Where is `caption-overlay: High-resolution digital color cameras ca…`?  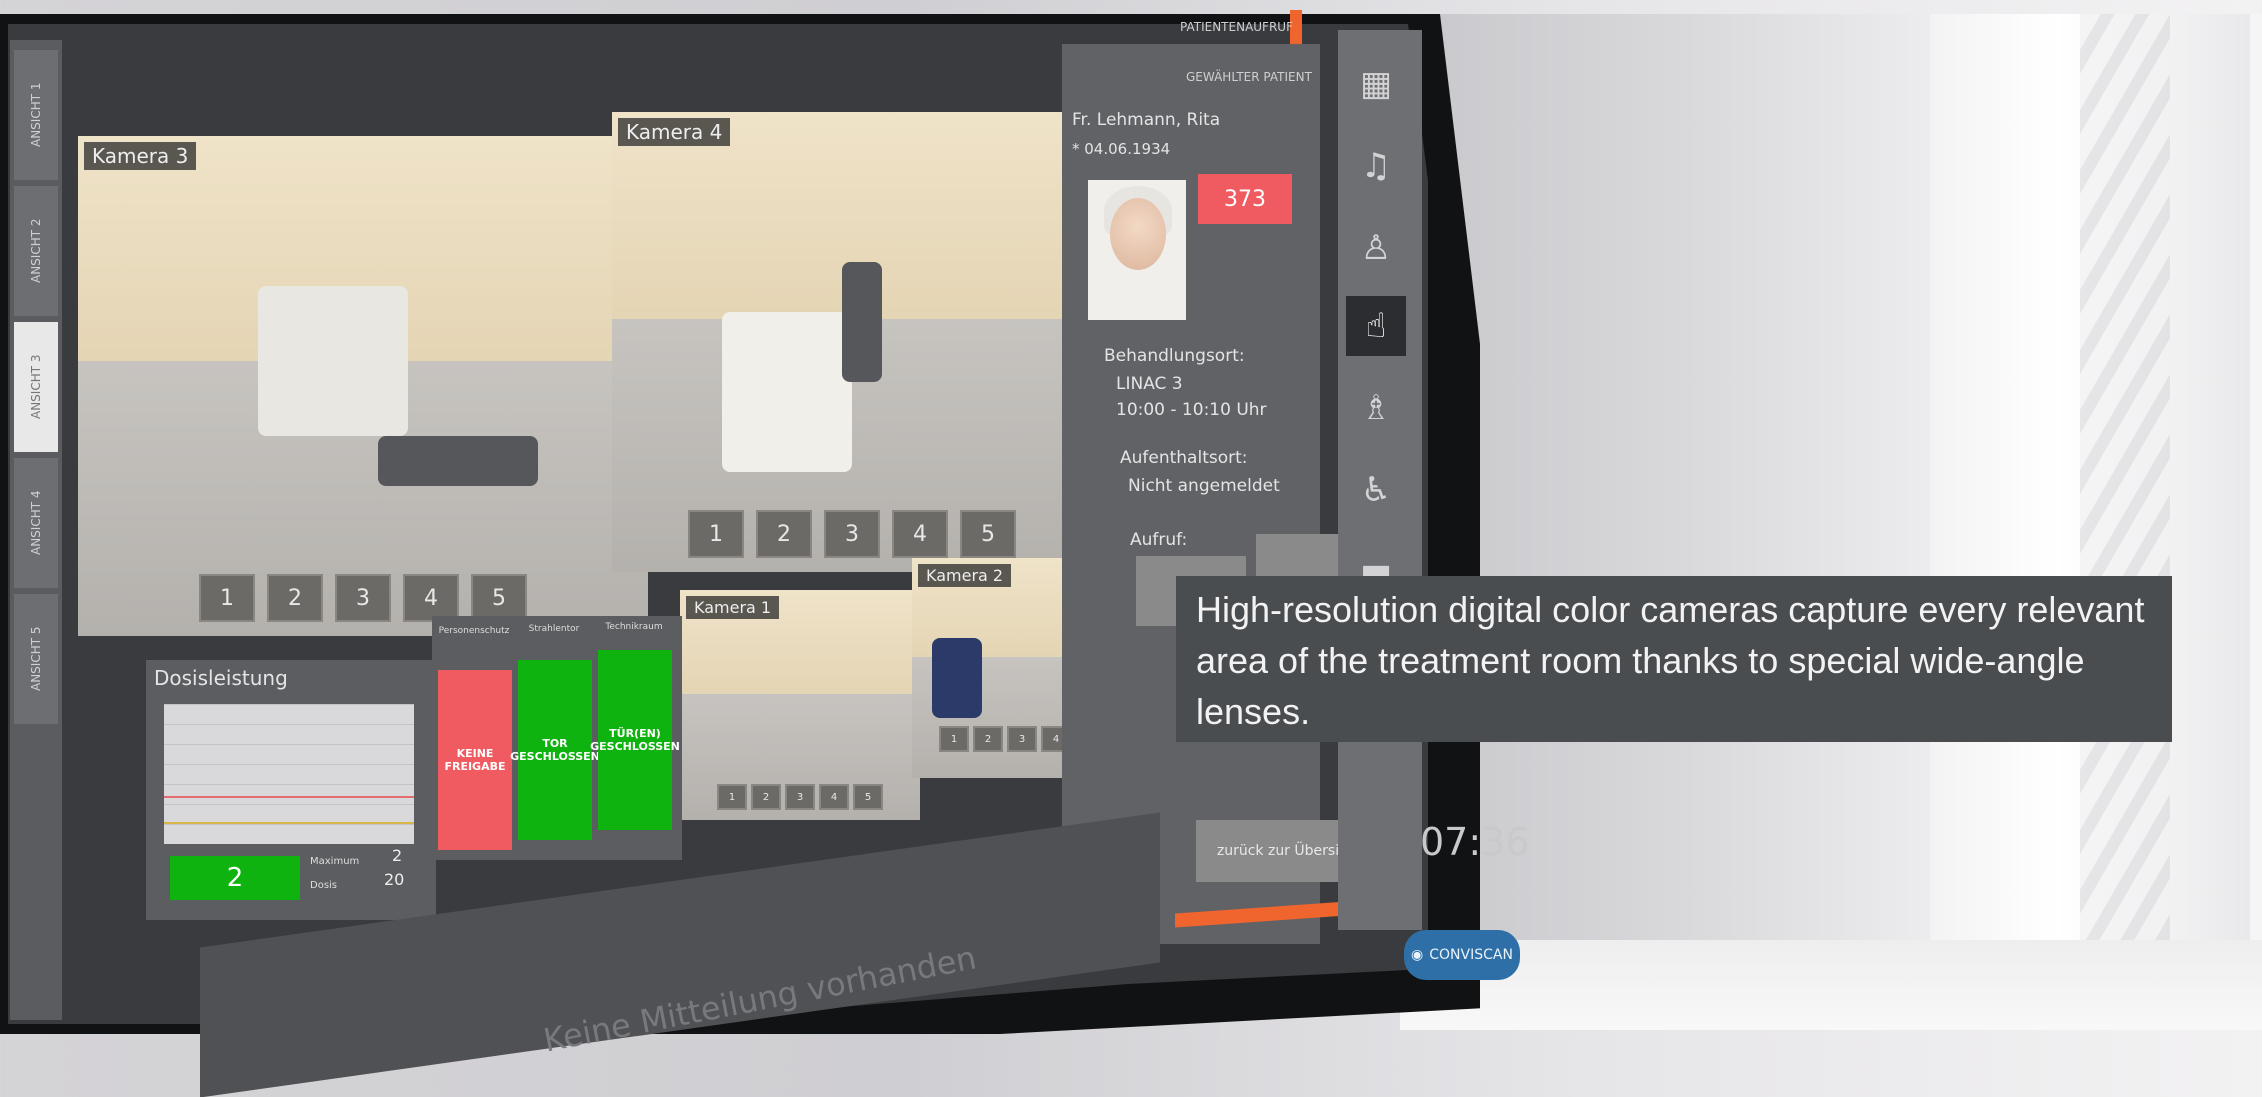 caption-overlay: High-resolution digital color cameras ca… is located at coordinates (1674, 659).